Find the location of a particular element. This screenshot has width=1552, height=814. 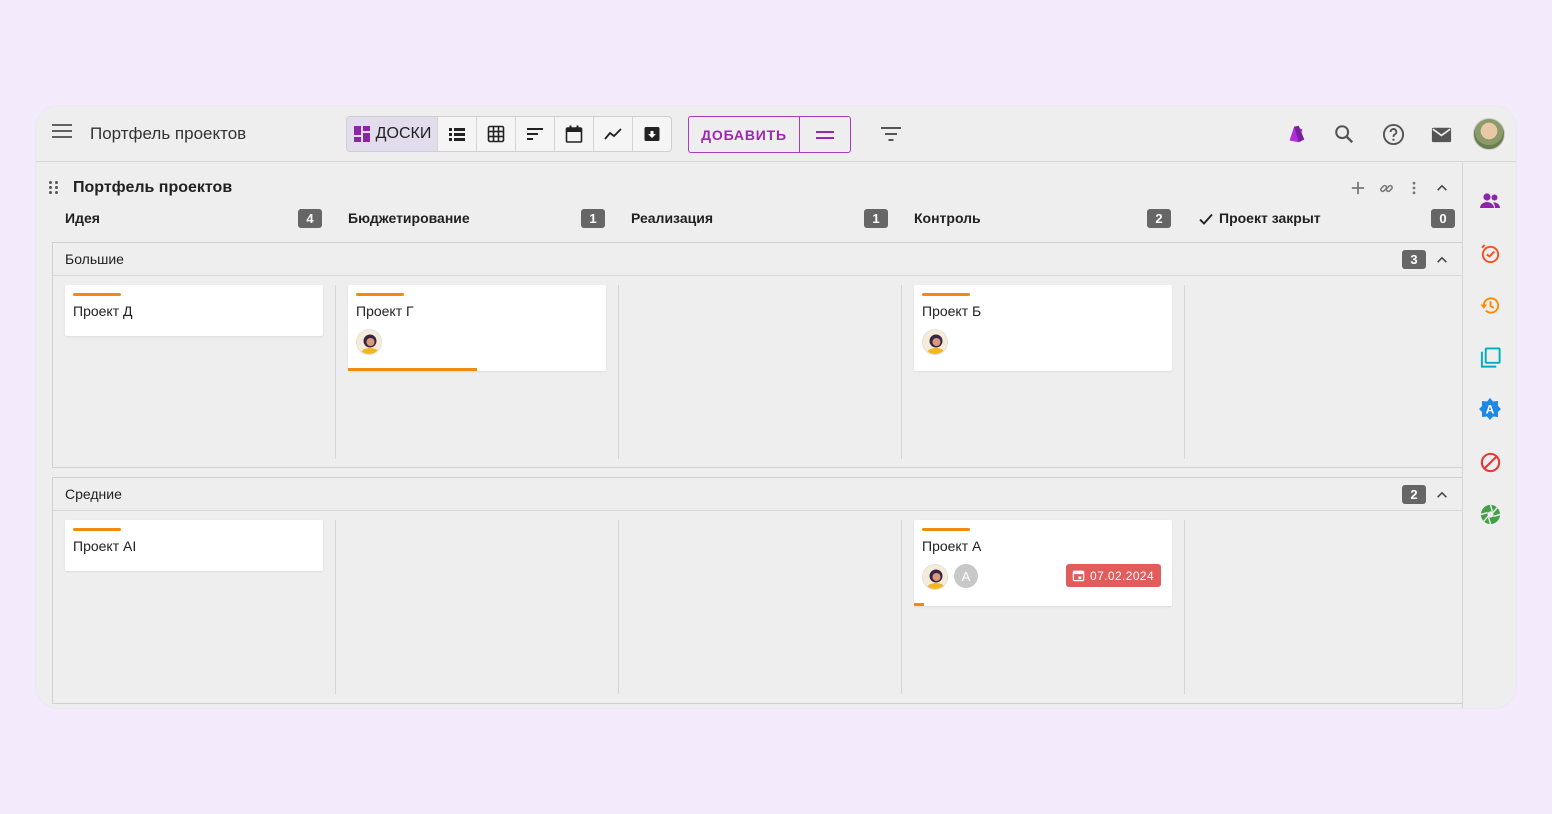

board-header: Портфель проектов is located at coordinates (749, 180).